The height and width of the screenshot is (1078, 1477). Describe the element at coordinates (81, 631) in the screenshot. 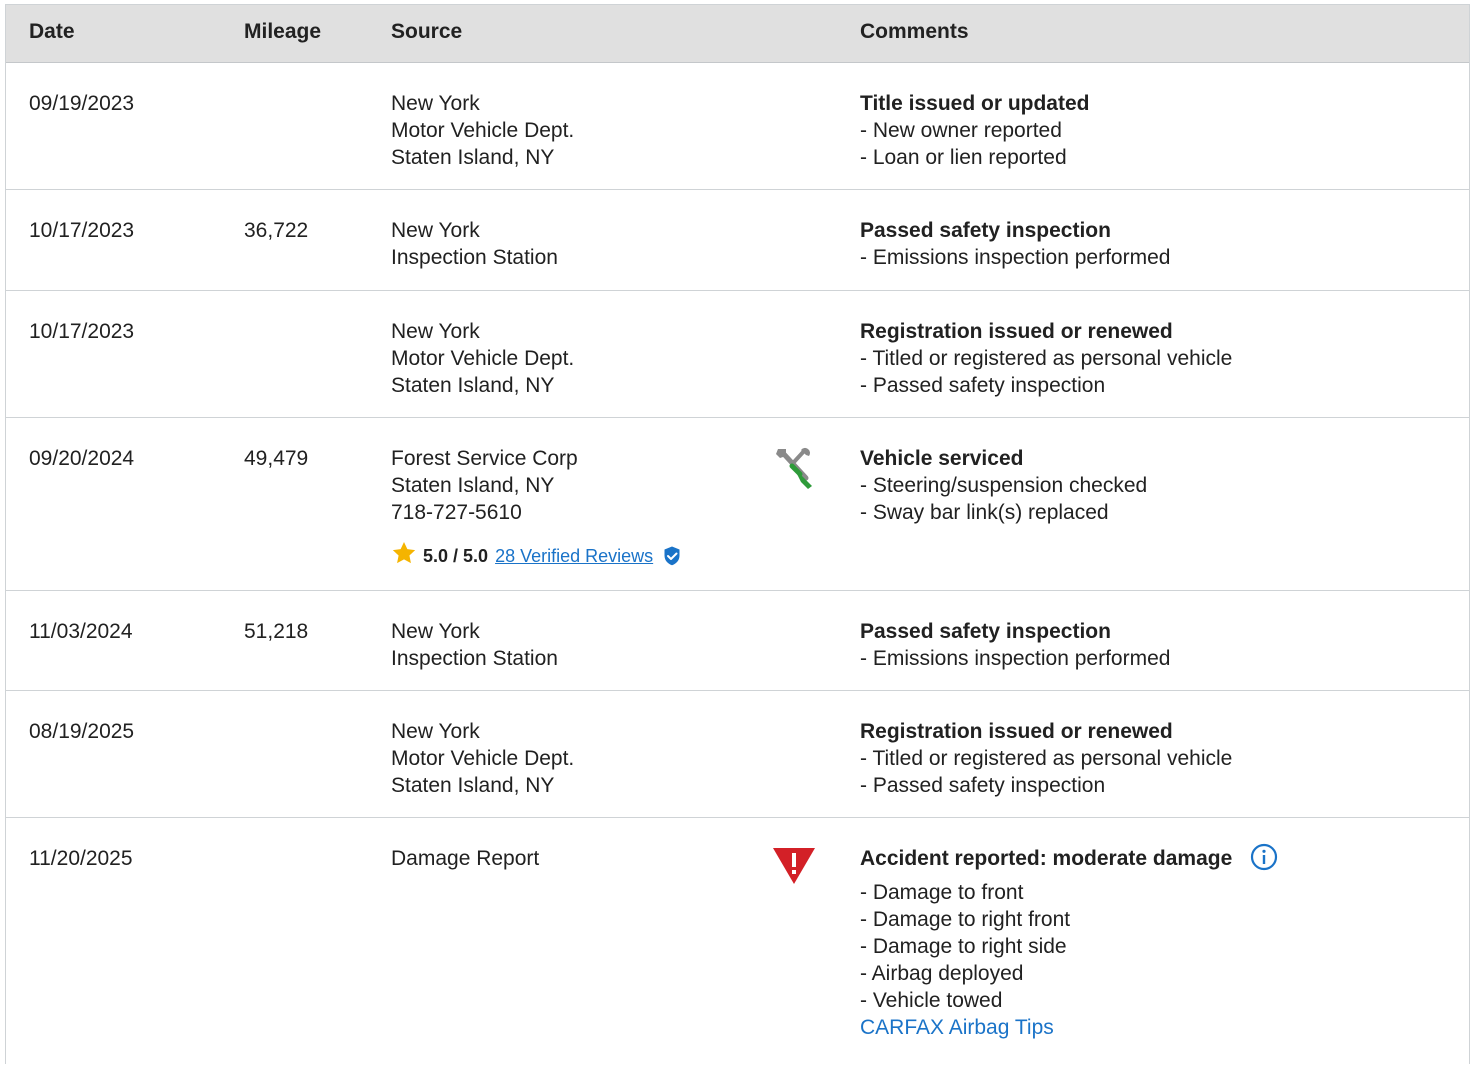

I see `row-date: 11/03/2024` at that location.